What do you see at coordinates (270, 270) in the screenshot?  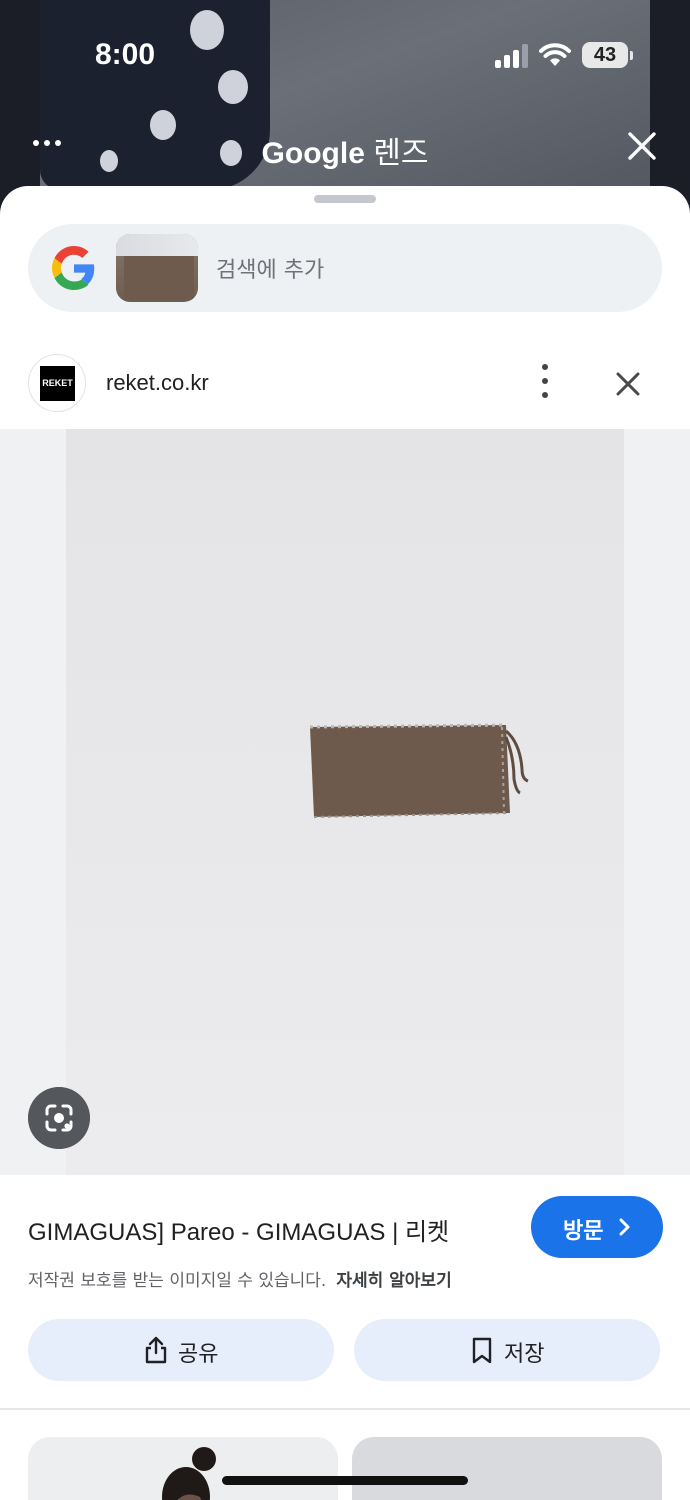 I see `search-placeholder: 검색에 추가` at bounding box center [270, 270].